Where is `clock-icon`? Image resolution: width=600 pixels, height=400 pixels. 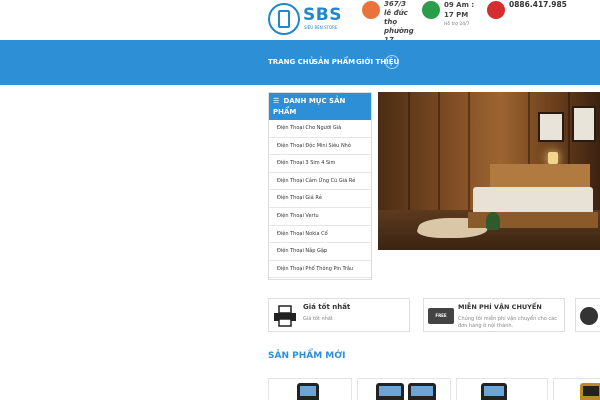 clock-icon is located at coordinates (431, 10).